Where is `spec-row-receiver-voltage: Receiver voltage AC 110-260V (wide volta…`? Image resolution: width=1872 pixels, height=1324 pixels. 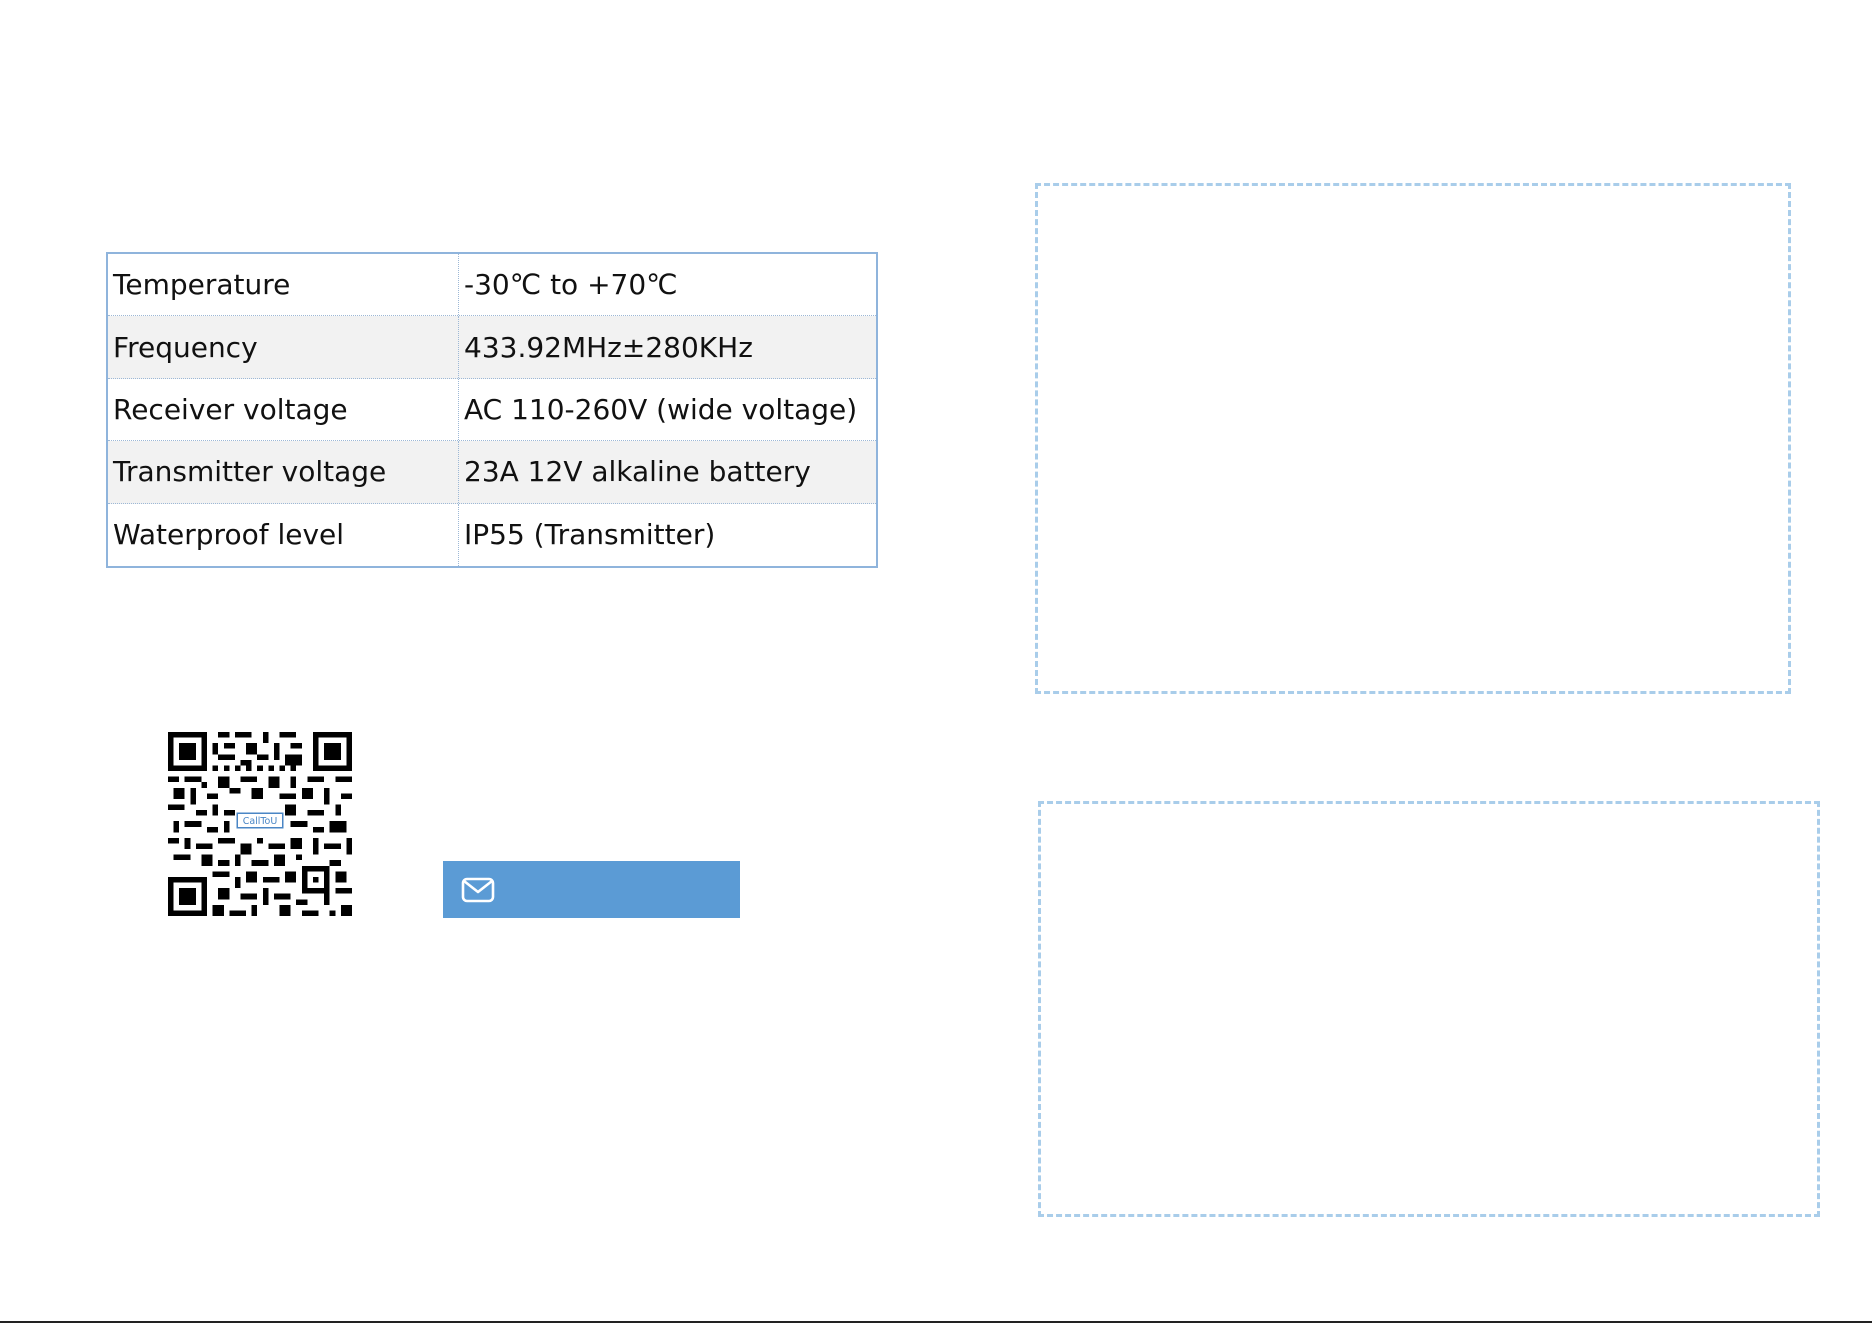
spec-row-receiver-voltage: Receiver voltage AC 110-260V (wide volta… is located at coordinates (492, 410).